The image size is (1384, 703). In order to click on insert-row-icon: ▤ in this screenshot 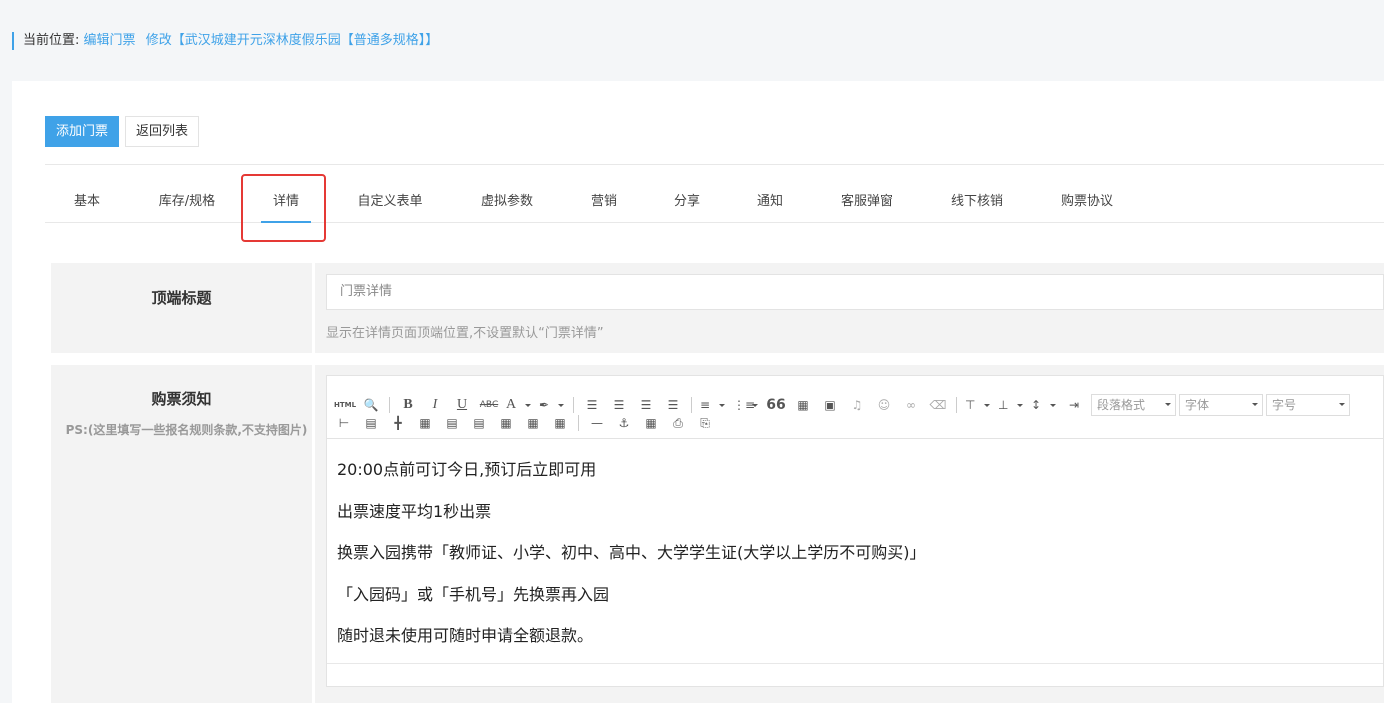, I will do `click(452, 423)`.